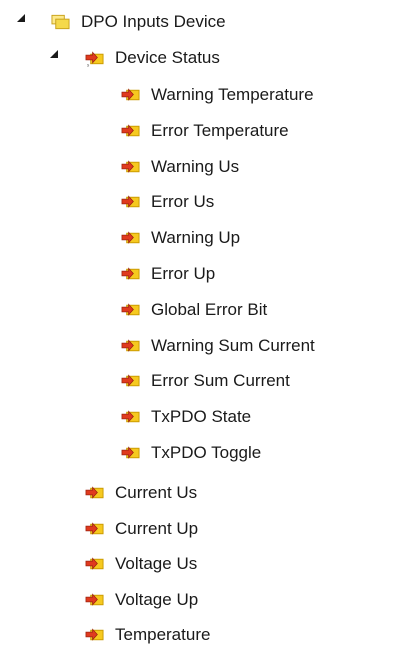  What do you see at coordinates (167, 57) in the screenshot?
I see `tree-node-label: Device Status` at bounding box center [167, 57].